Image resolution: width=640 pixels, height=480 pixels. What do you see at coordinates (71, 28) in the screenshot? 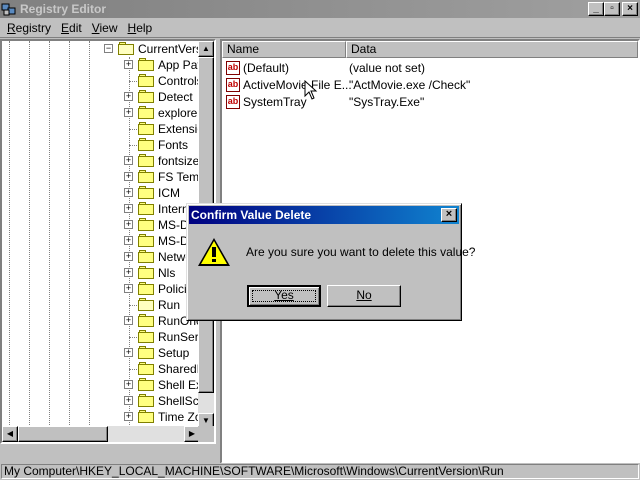
I see `menu-edit: Edit` at bounding box center [71, 28].